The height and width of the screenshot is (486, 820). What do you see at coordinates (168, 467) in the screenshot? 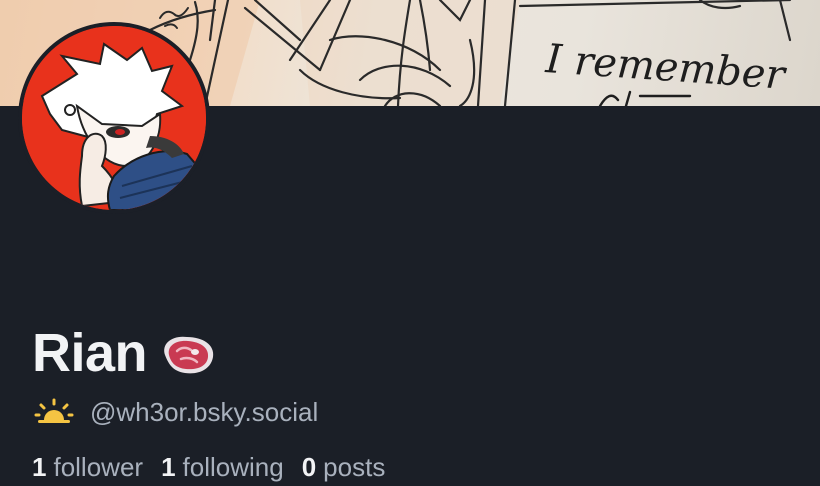
I see `following-count: 1` at bounding box center [168, 467].